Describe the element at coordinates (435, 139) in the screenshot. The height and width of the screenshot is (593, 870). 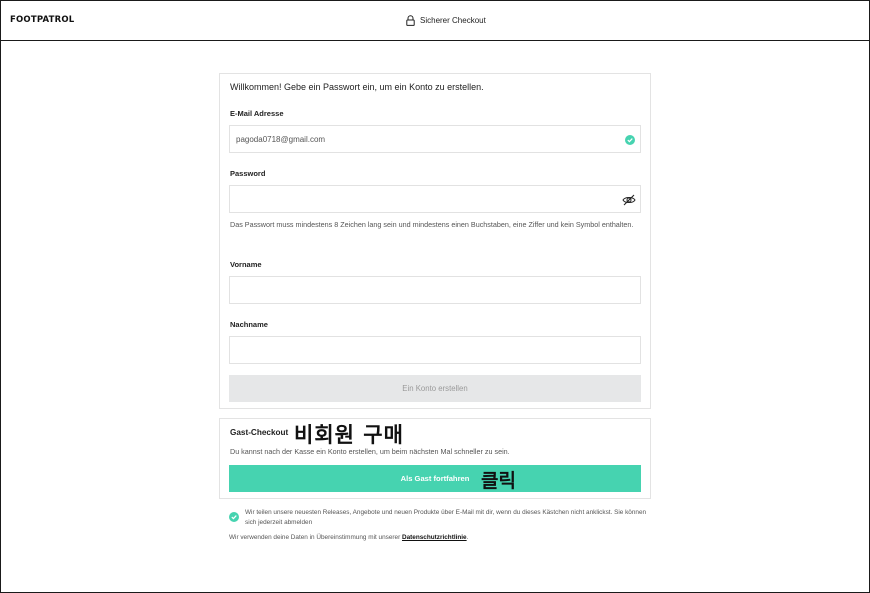
I see `email-field: pagoda0718@gmail.com` at that location.